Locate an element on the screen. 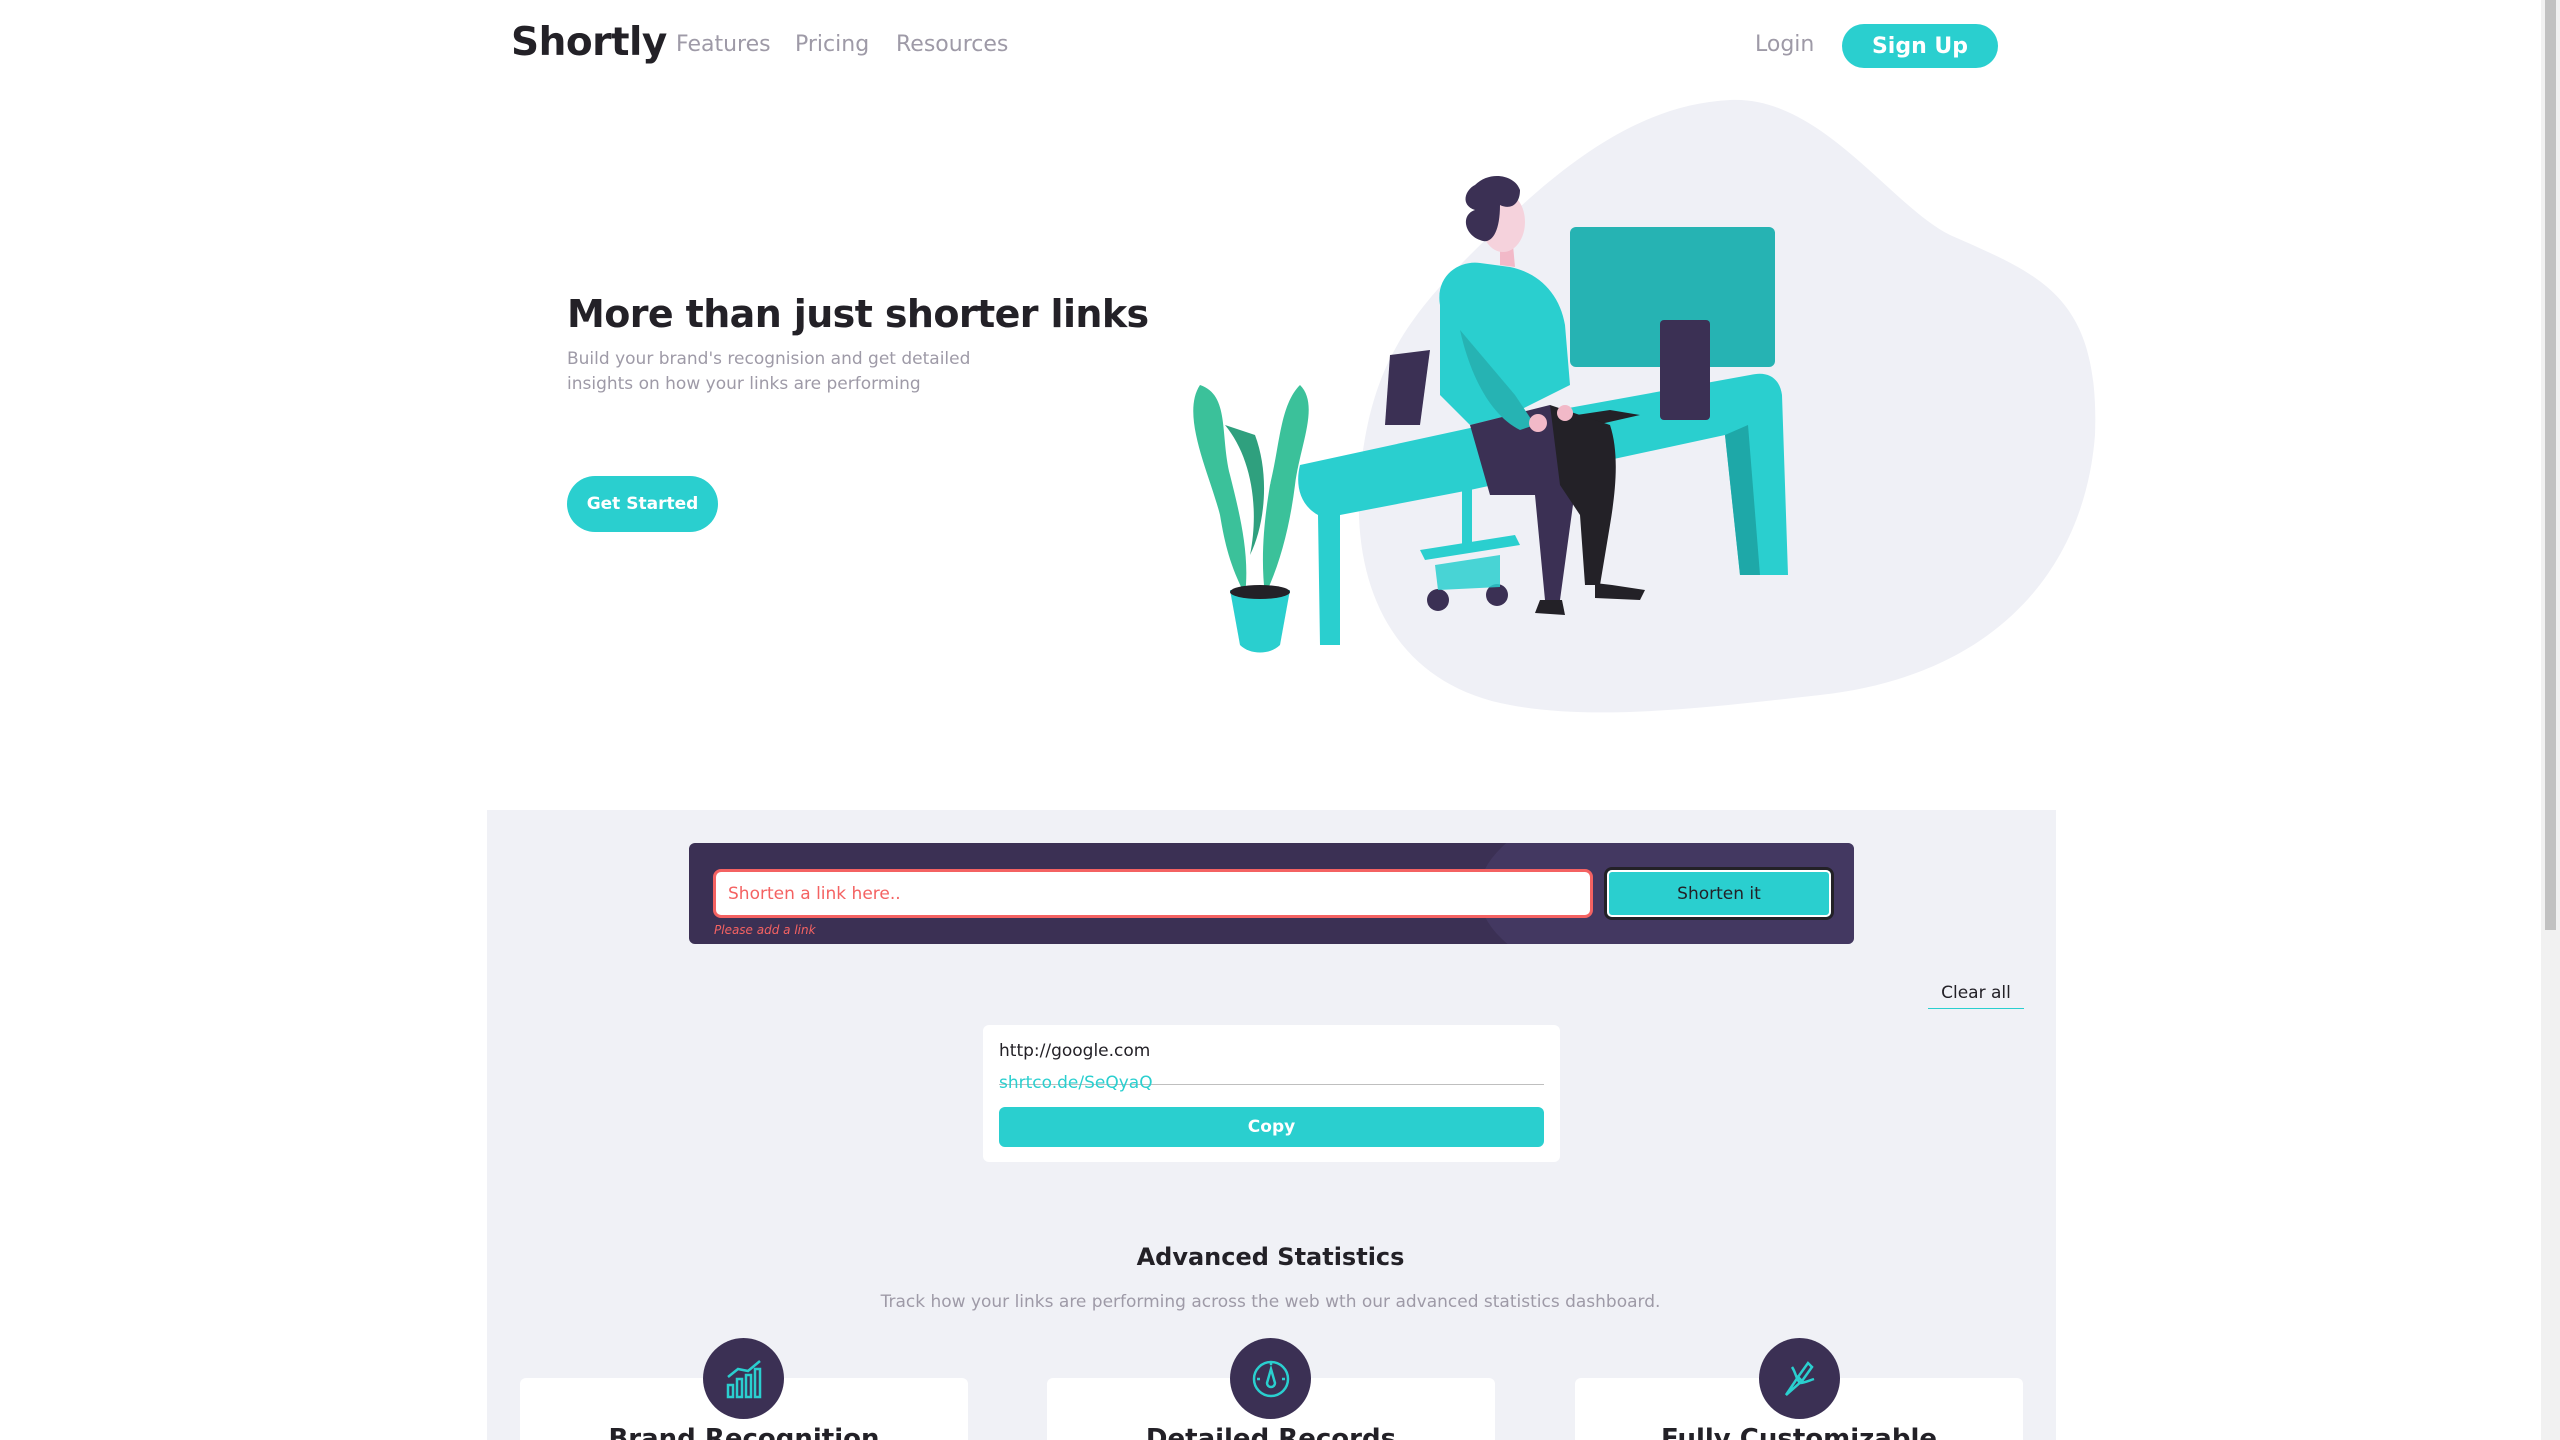  nav-link-pricing: Pricing is located at coordinates (832, 44).